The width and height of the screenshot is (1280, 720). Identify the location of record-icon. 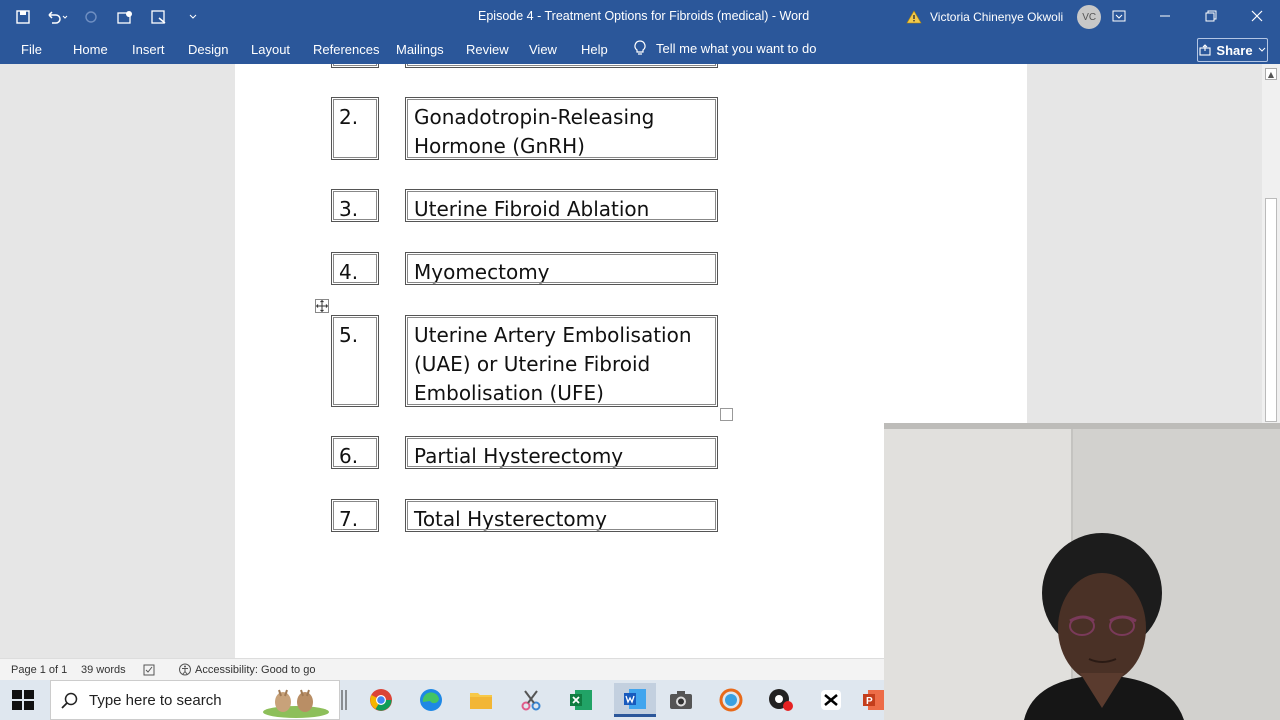
(781, 700).